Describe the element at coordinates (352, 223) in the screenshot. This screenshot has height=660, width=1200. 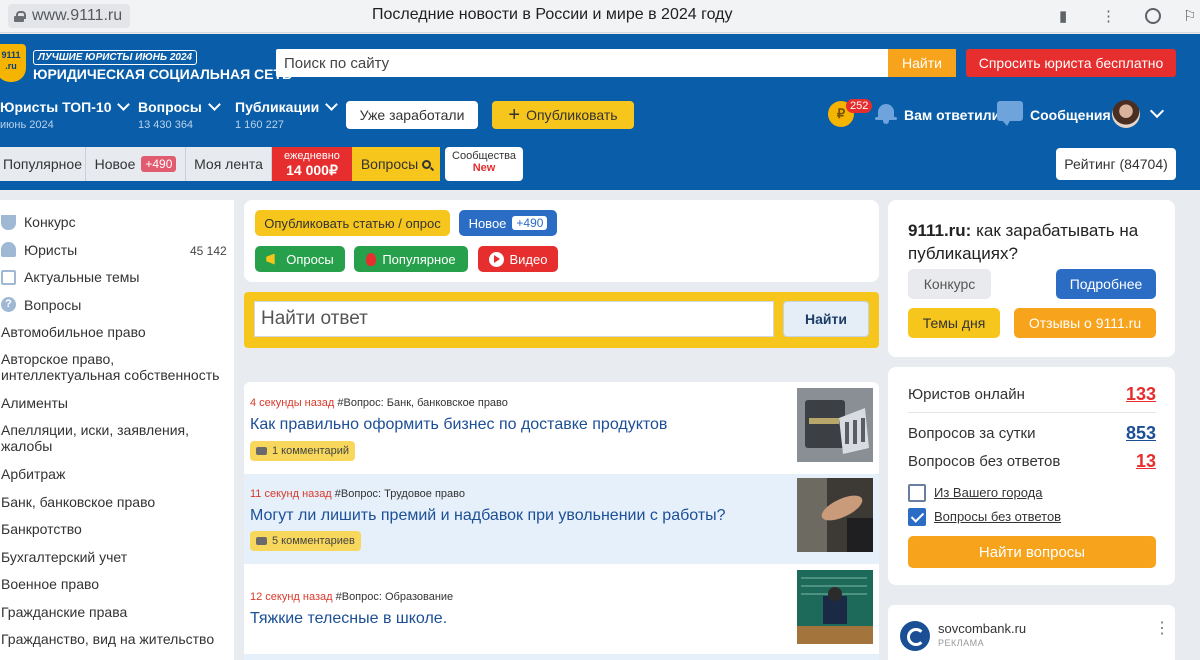
I see `publish-article-button: Опубликовать статью / опрос` at that location.